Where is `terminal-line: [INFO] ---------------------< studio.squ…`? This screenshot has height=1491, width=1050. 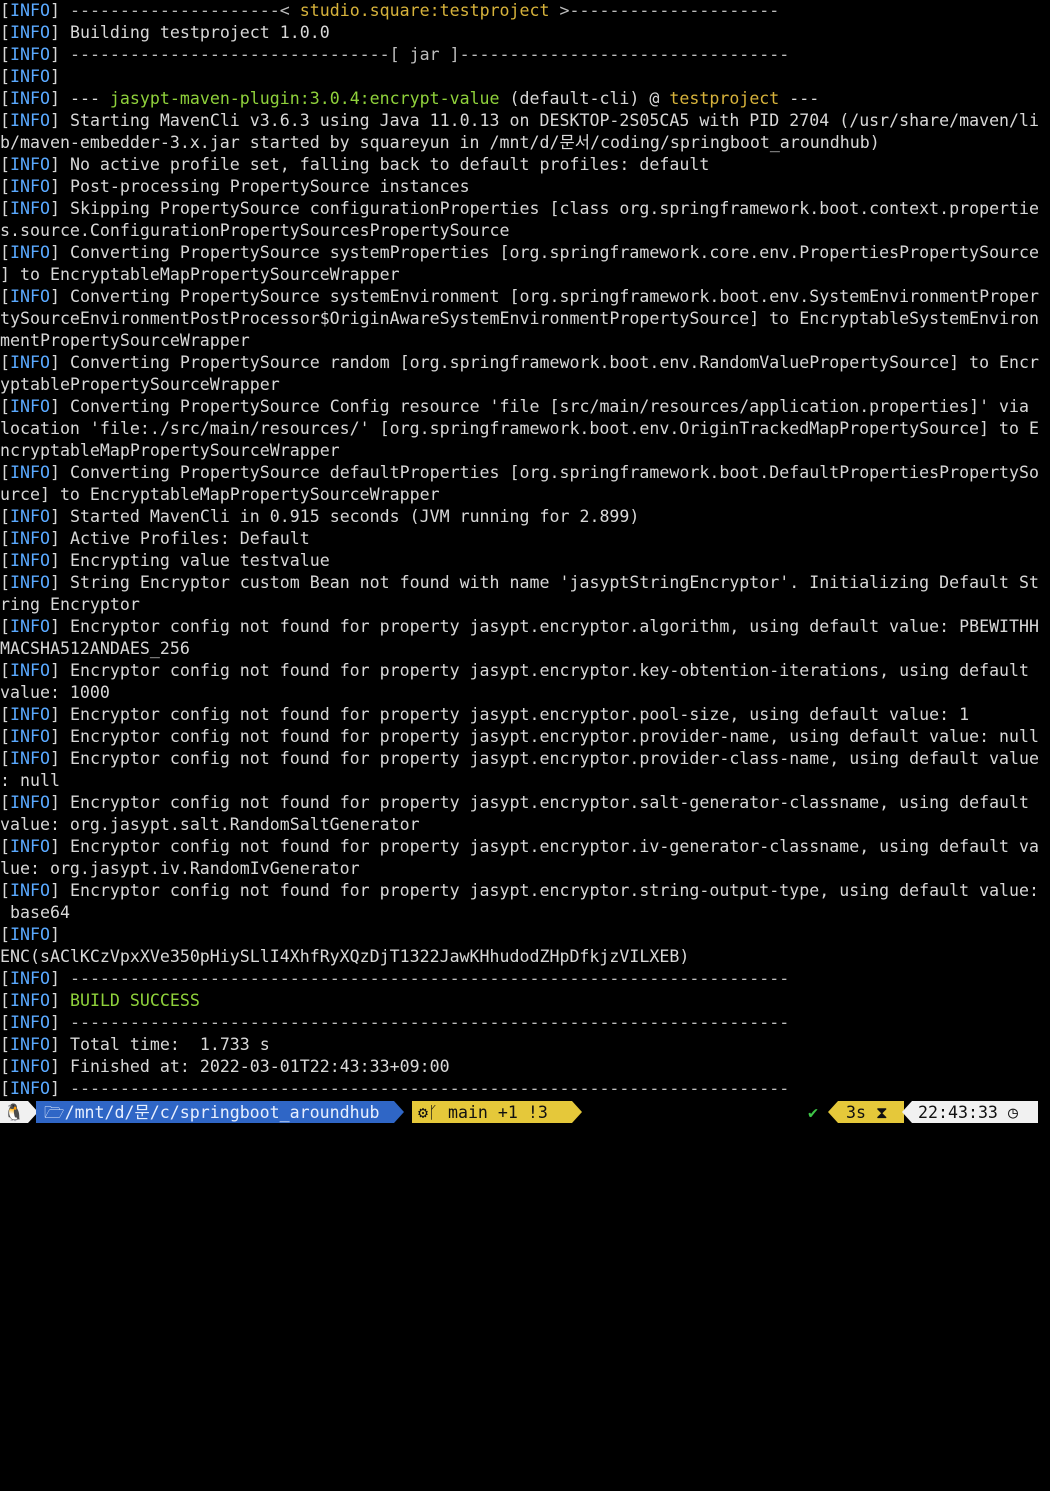
terminal-line: [INFO] ---------------------< studio.squ… is located at coordinates (525, 11).